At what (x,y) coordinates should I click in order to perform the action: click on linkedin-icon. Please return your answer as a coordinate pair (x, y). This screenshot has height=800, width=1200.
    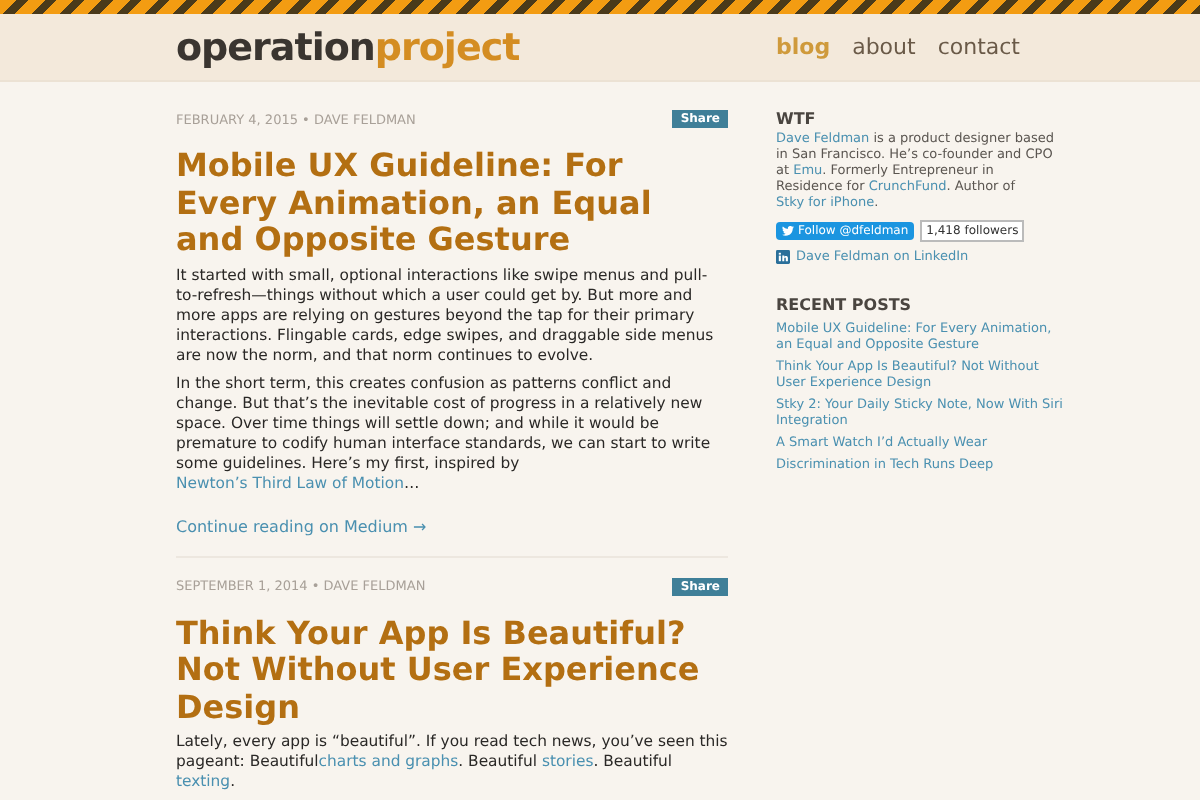
    Looking at the image, I should click on (783, 256).